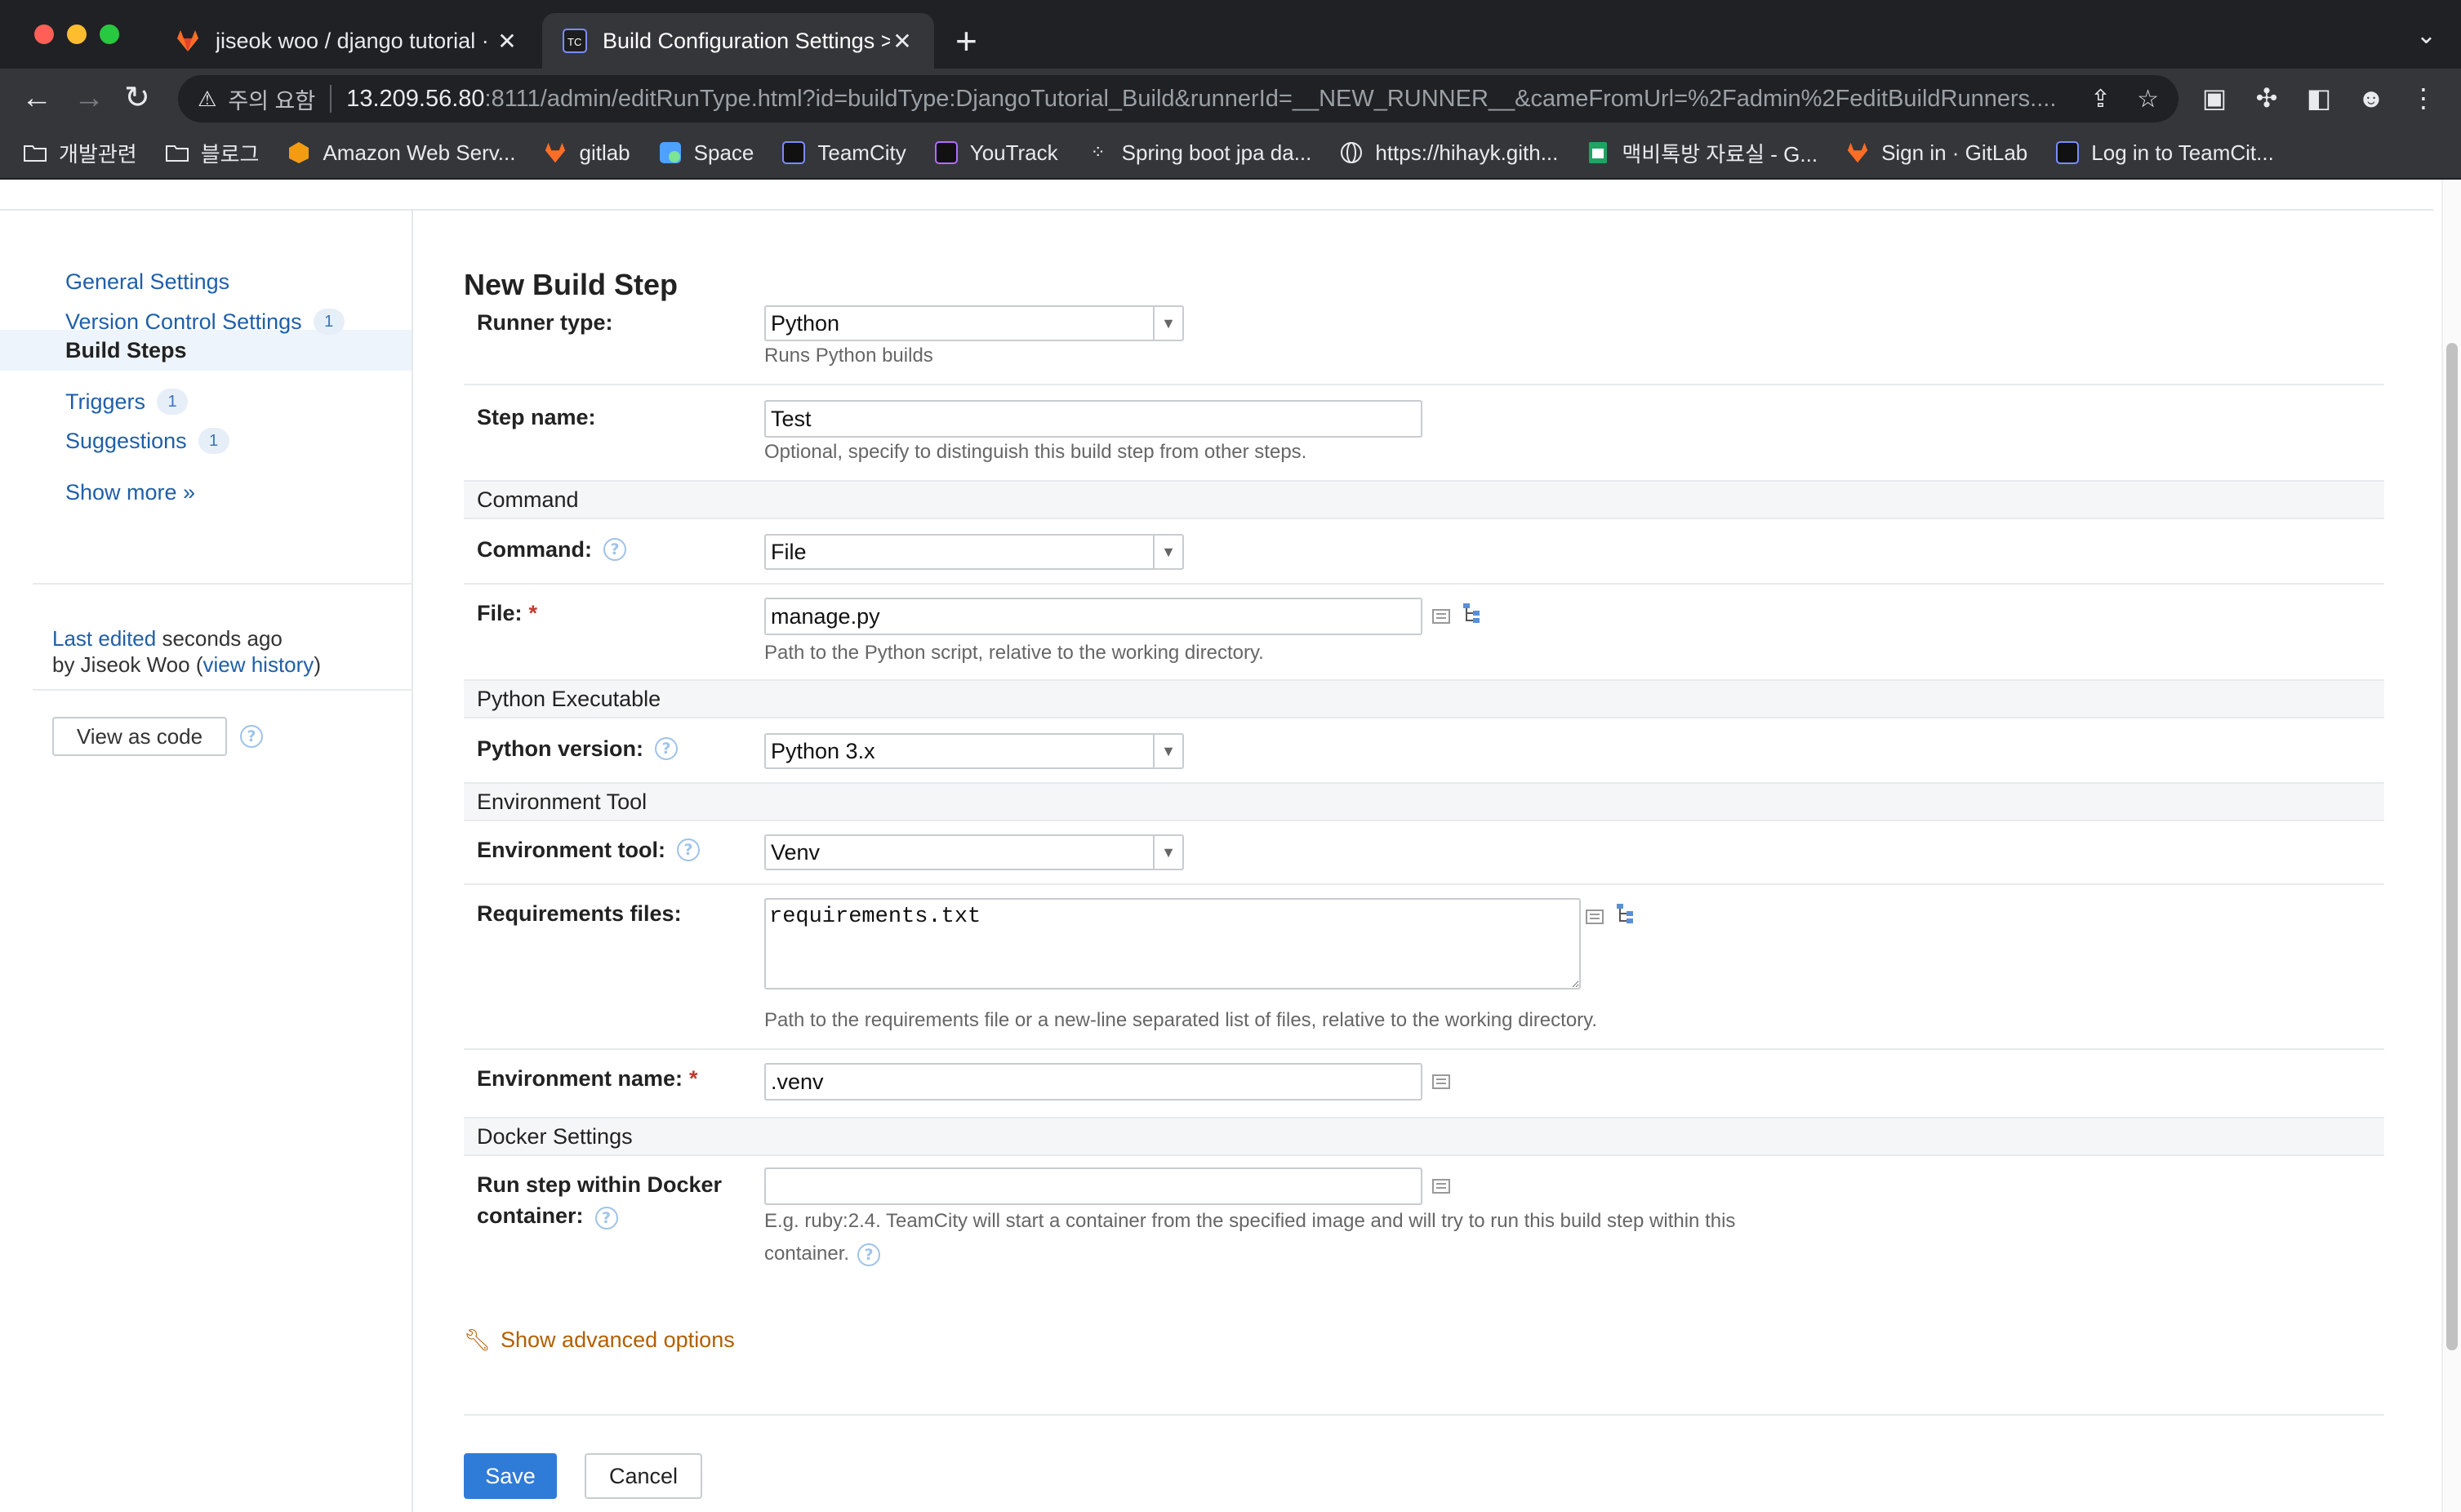 This screenshot has width=2461, height=1512. What do you see at coordinates (1093, 1186) in the screenshot?
I see `docker-image-input` at bounding box center [1093, 1186].